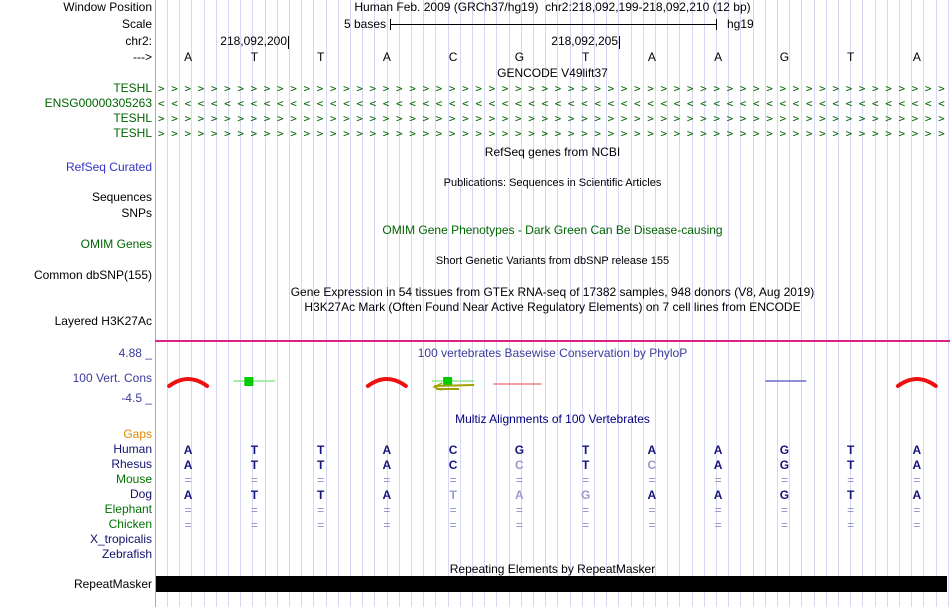 The width and height of the screenshot is (950, 607). I want to click on omim-genes-label: OMIM Genes, so click(76, 244).